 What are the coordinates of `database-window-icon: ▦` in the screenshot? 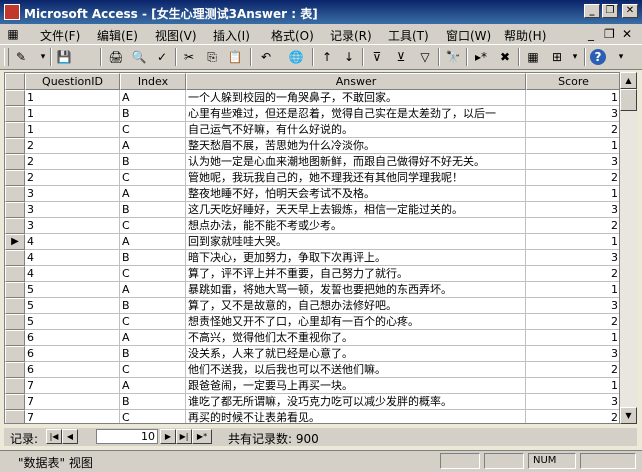 It's located at (533, 57).